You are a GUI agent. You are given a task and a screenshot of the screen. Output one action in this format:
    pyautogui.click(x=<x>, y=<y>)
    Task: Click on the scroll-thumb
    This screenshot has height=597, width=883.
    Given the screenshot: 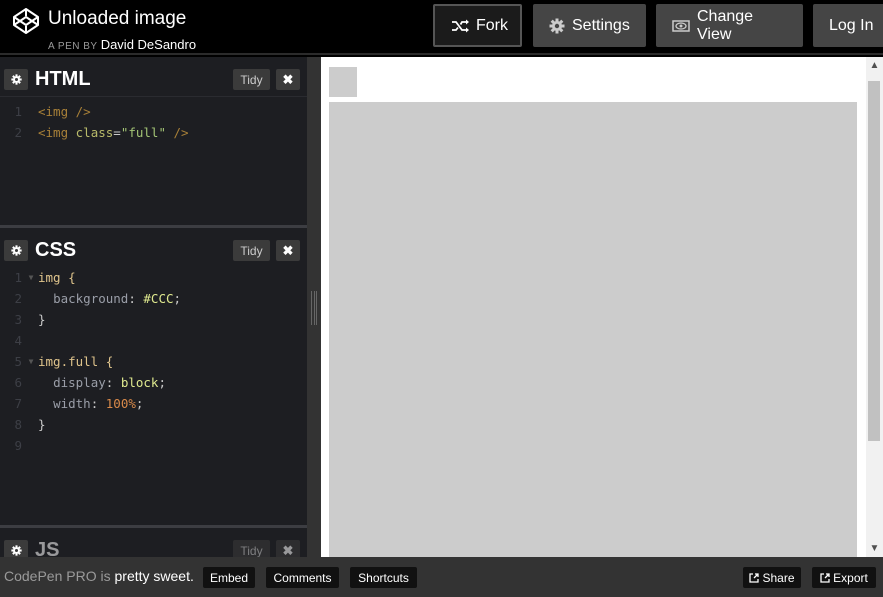 What is the action you would take?
    pyautogui.click(x=874, y=261)
    